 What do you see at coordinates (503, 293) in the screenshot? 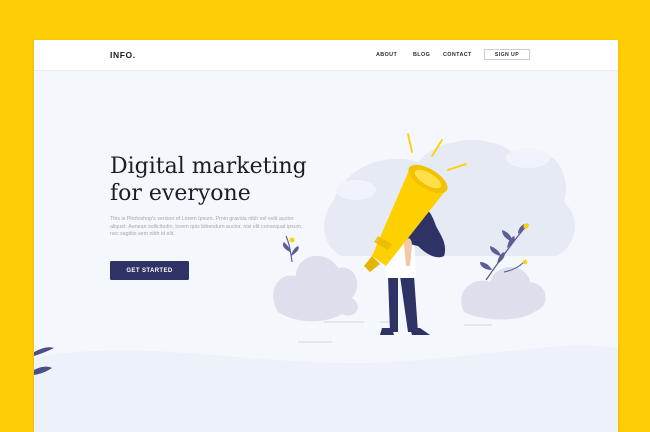
I see `bush-right` at bounding box center [503, 293].